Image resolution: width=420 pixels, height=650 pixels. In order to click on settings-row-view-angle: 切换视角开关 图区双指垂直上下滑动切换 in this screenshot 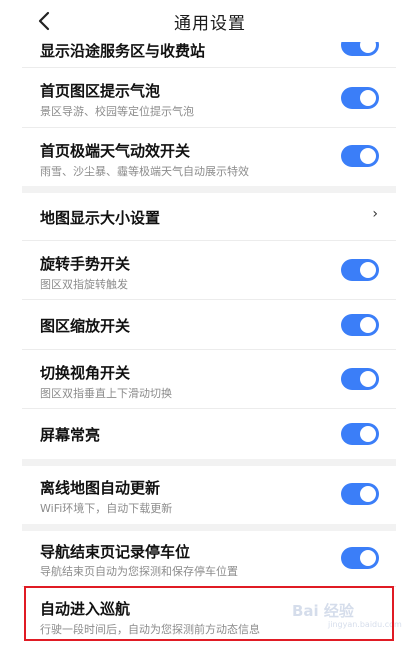, I will do `click(209, 379)`.